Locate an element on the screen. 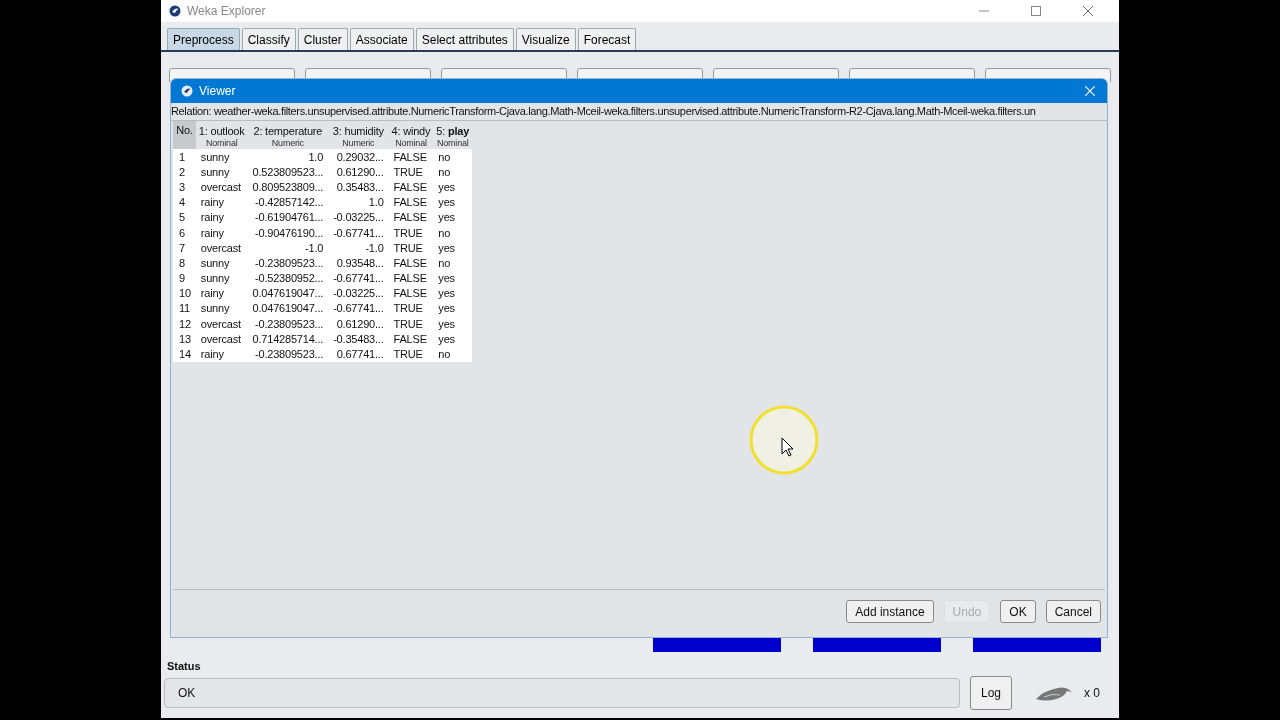 Image resolution: width=1280 pixels, height=720 pixels. cursor-icon is located at coordinates (784, 440).